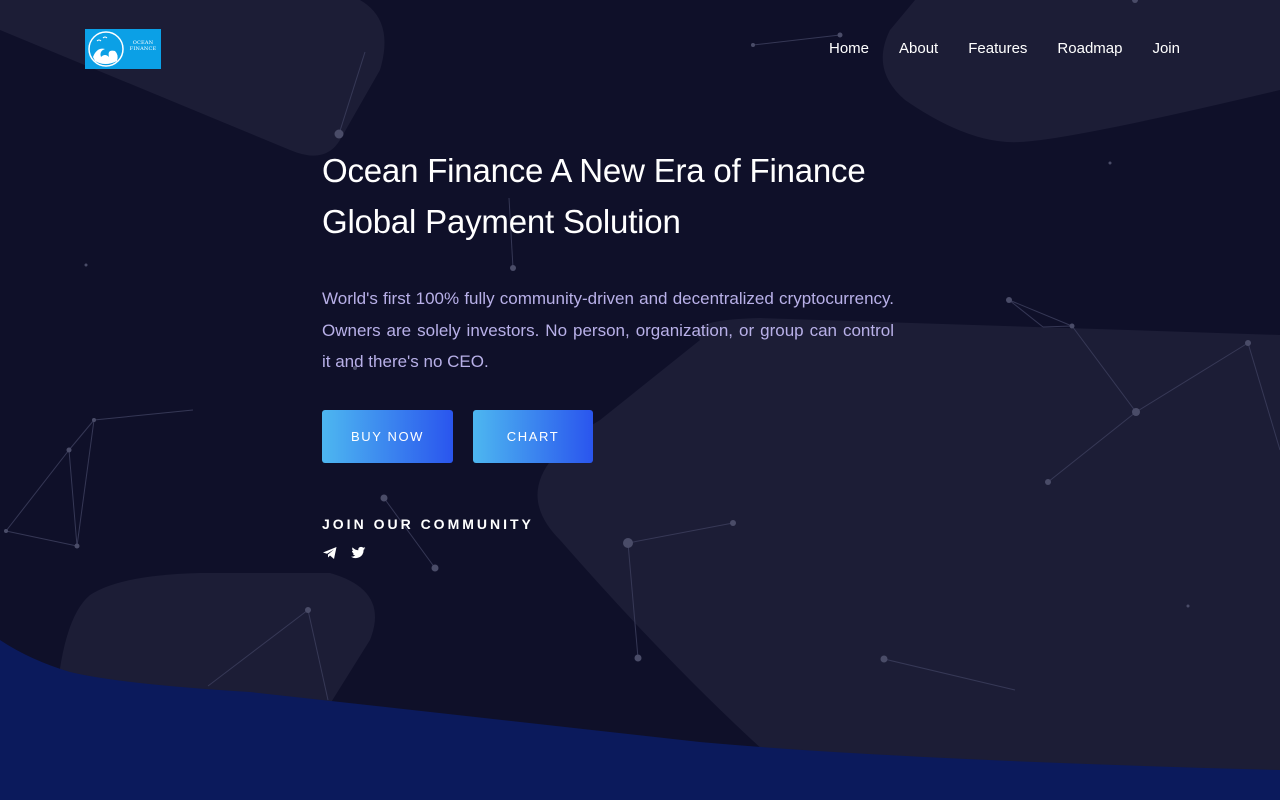 The width and height of the screenshot is (1280, 800). What do you see at coordinates (533, 436) in the screenshot?
I see `chart-button: CHART` at bounding box center [533, 436].